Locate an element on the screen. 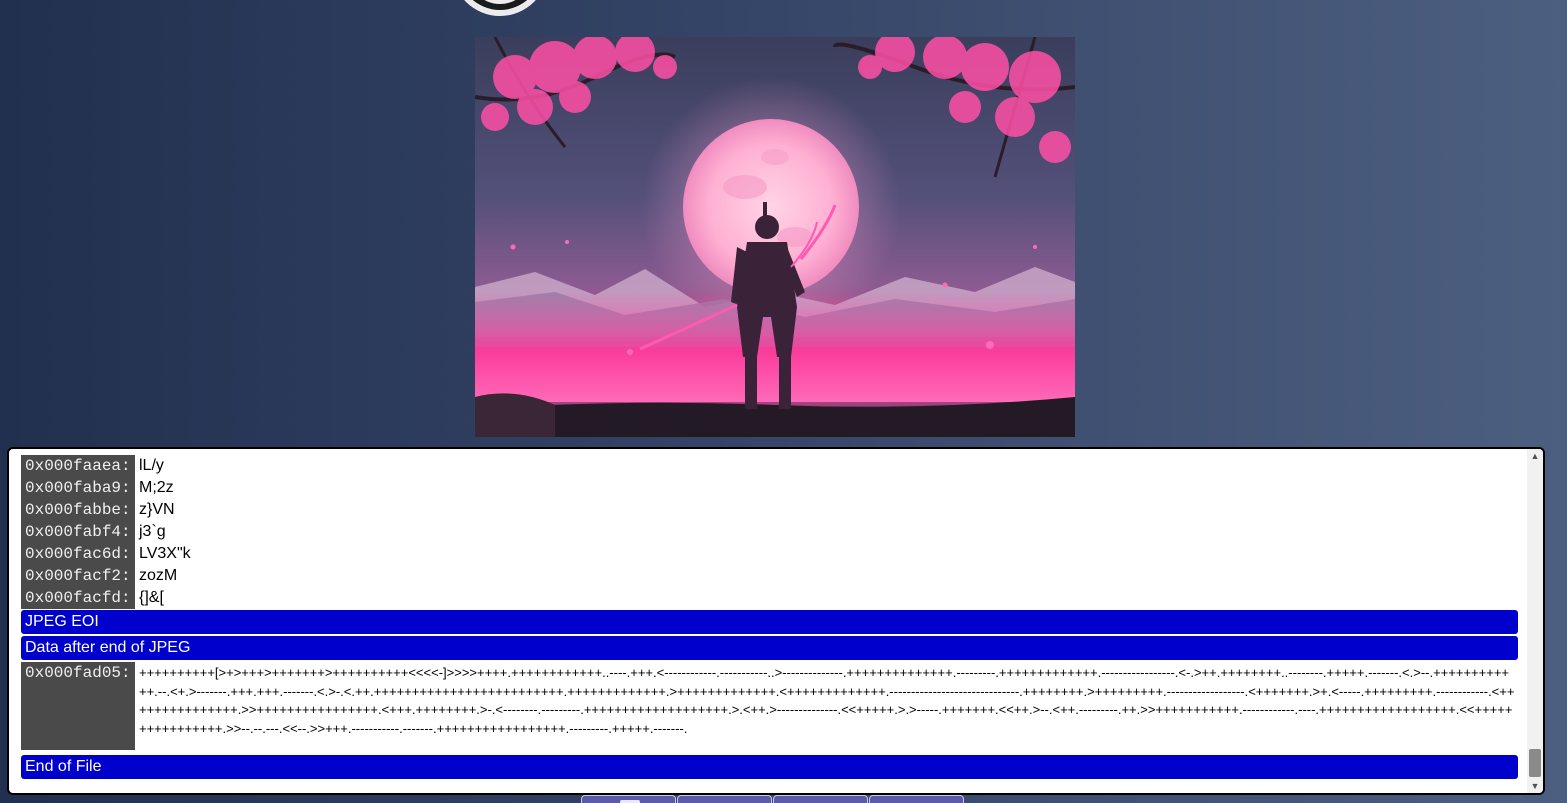  logo-ring is located at coordinates (500, 2).